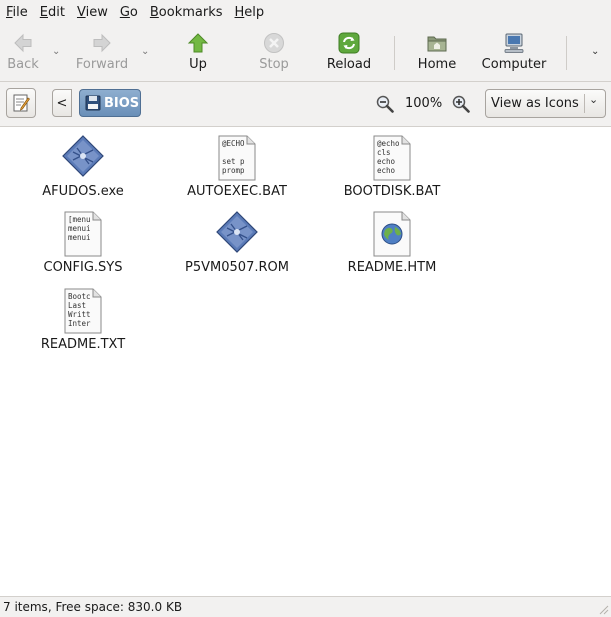 This screenshot has width=611, height=617. I want to click on view-mode-select: View as Icons ⌄, so click(545, 103).